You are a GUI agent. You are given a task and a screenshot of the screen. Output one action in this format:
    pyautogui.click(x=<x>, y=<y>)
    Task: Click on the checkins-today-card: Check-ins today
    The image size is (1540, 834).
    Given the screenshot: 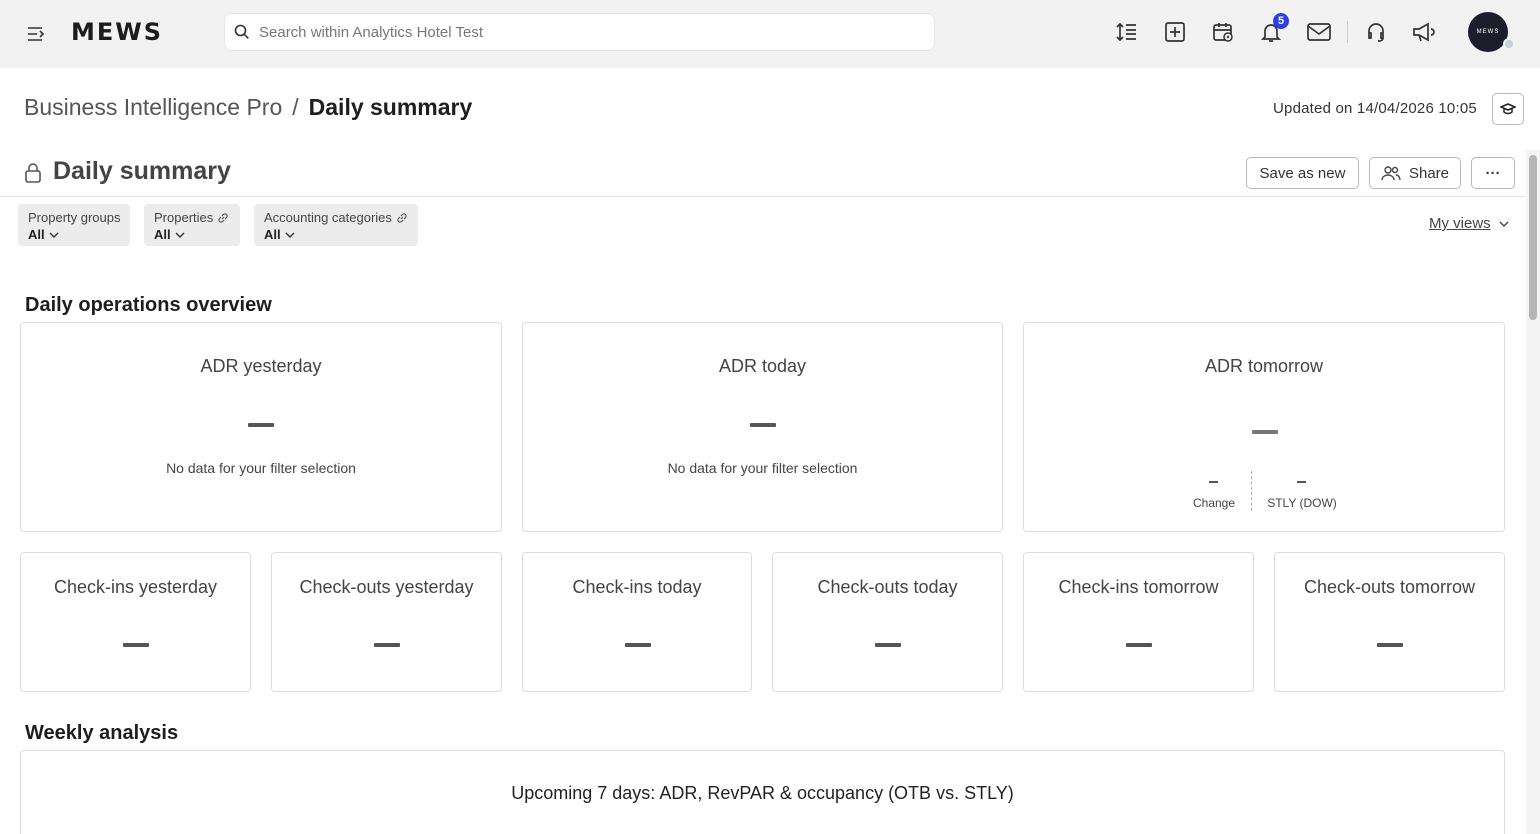 What is the action you would take?
    pyautogui.click(x=637, y=622)
    